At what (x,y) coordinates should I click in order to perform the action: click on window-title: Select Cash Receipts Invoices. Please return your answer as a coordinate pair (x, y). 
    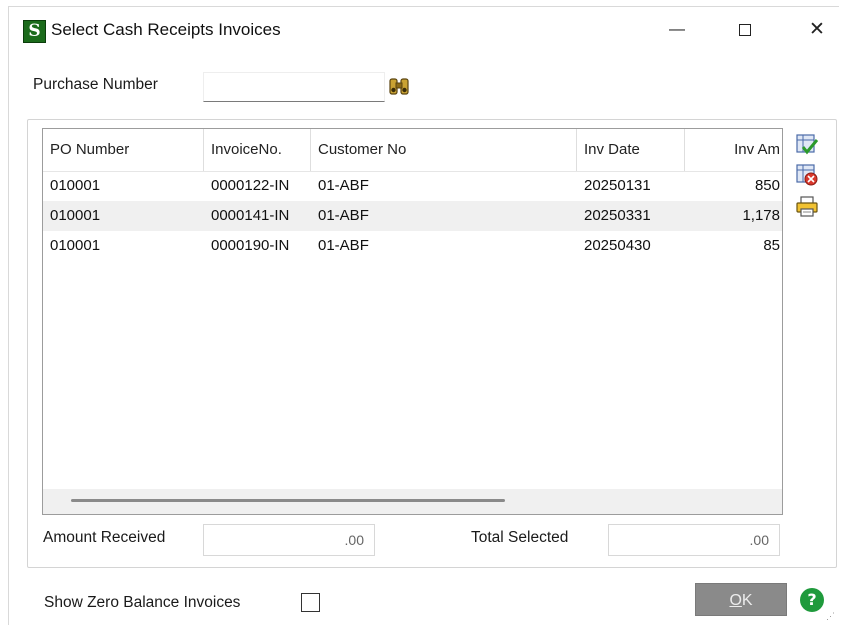
    Looking at the image, I should click on (166, 29).